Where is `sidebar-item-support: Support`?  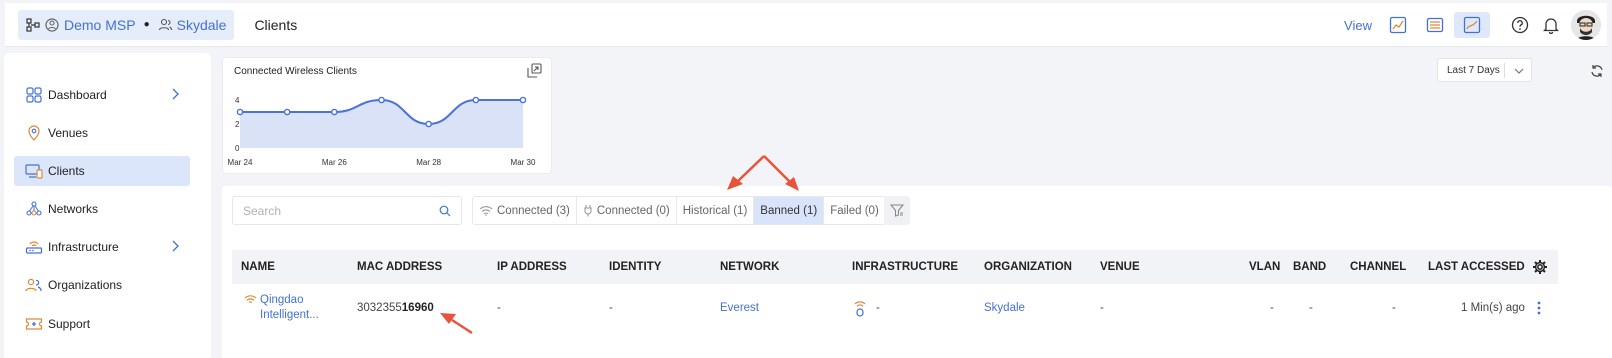
sidebar-item-support: Support is located at coordinates (102, 324).